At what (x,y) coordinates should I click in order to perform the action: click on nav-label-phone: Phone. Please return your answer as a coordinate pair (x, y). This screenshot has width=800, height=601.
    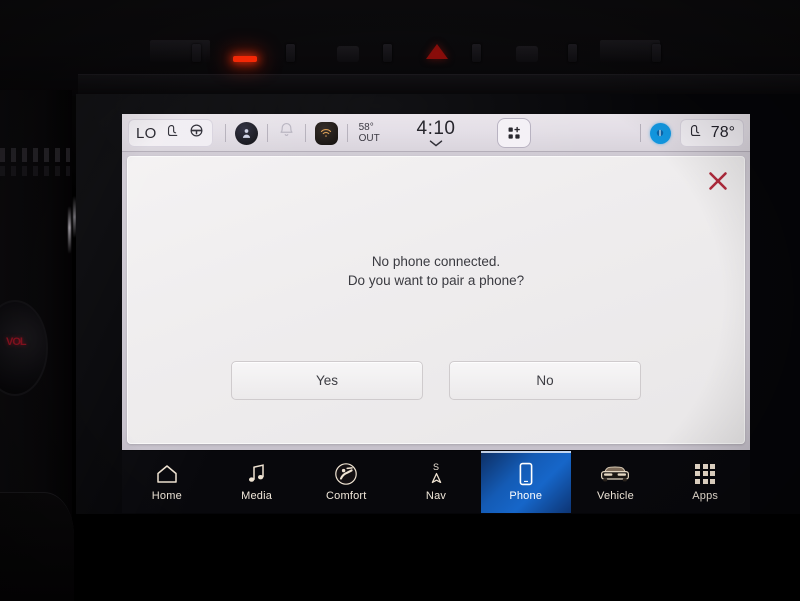
    Looking at the image, I should click on (526, 495).